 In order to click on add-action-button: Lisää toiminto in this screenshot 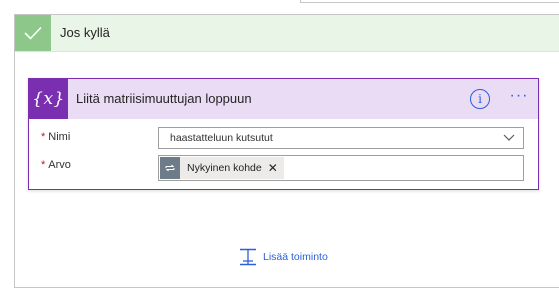, I will do `click(283, 257)`.